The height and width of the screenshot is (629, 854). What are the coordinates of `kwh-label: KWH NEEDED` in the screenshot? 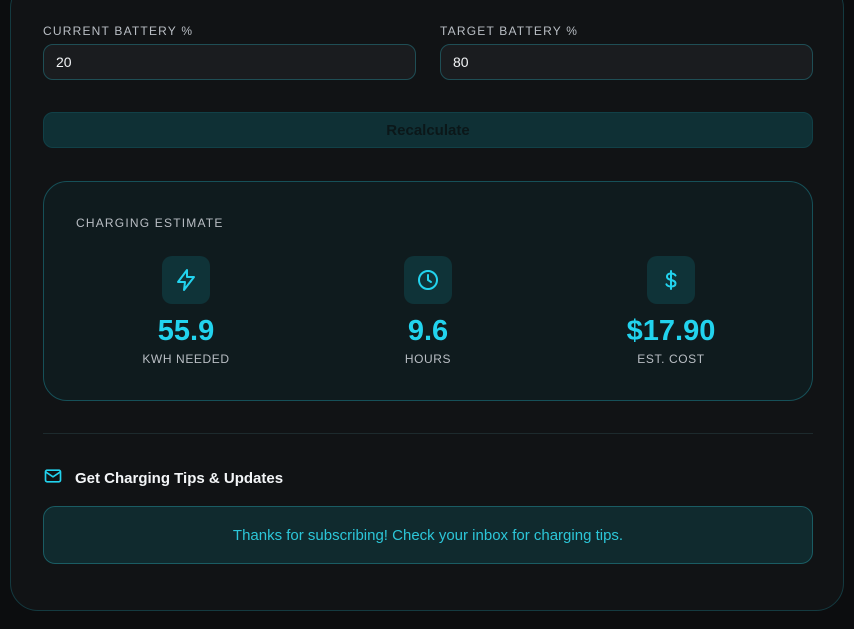 It's located at (186, 359).